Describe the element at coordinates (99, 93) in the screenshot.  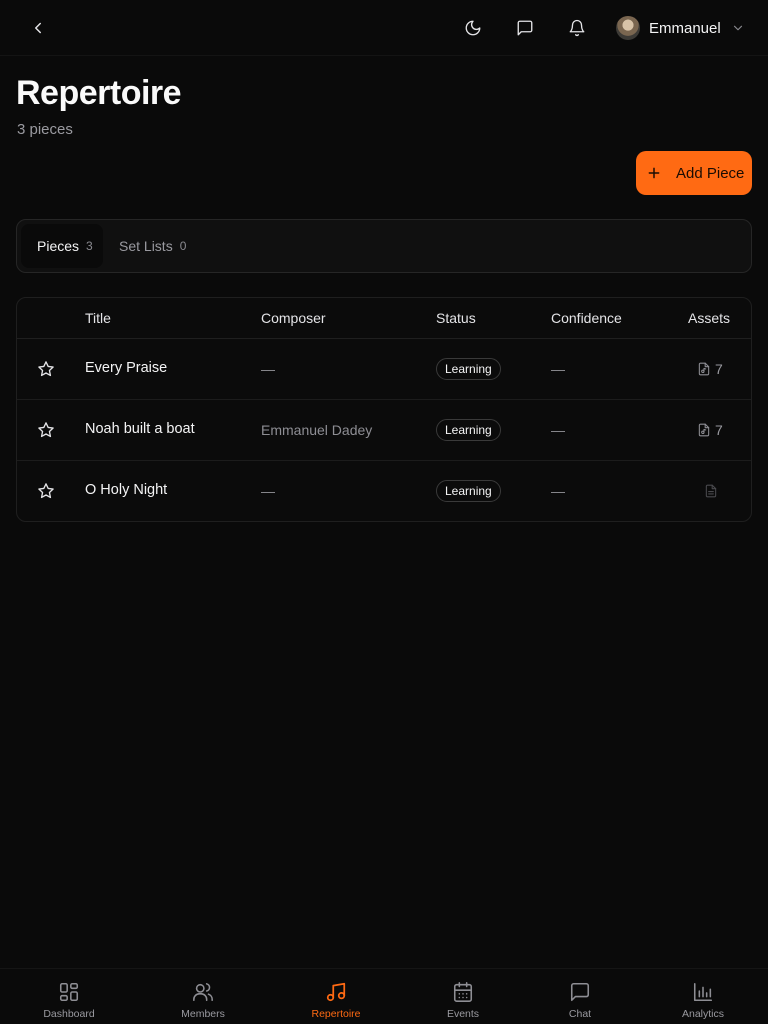
I see `page-title: Repertoire` at that location.